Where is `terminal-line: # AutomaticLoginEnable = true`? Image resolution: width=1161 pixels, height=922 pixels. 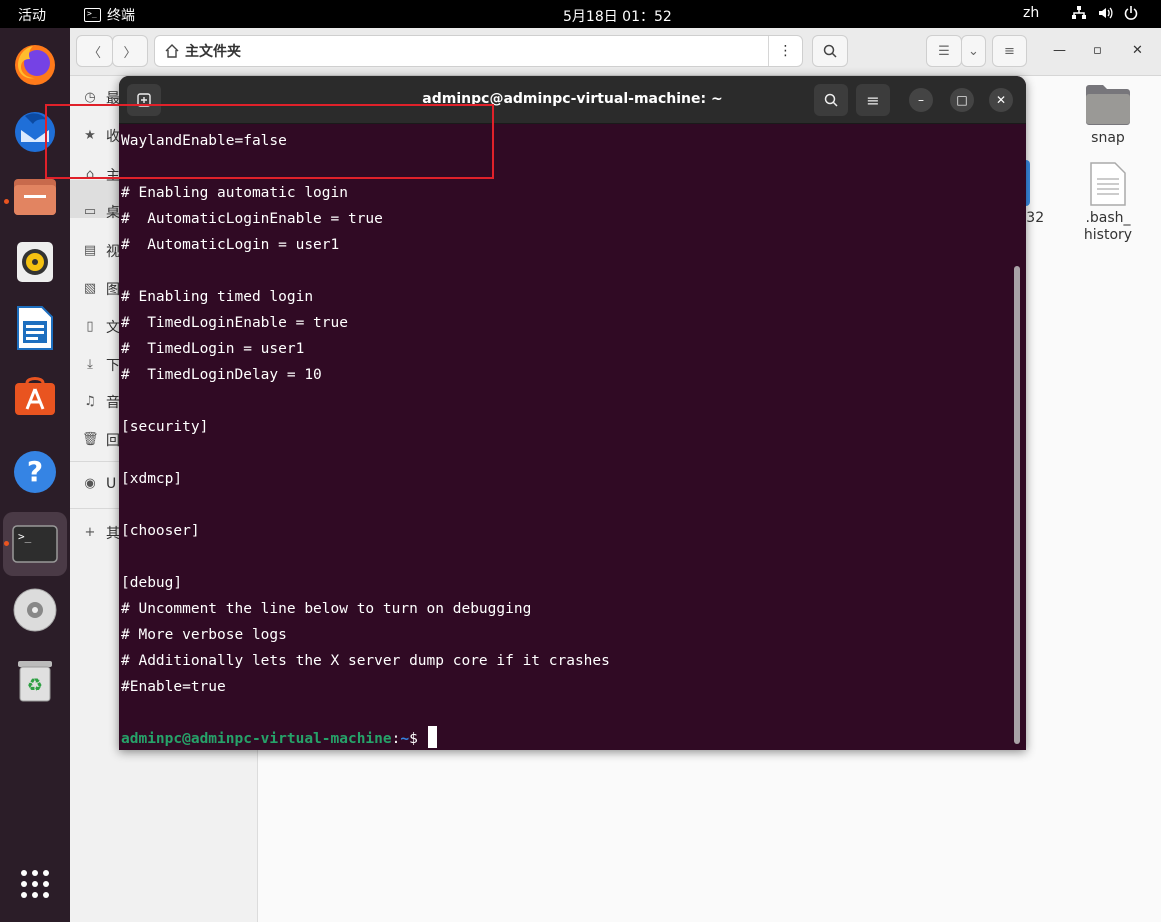 terminal-line: # AutomaticLoginEnable = true is located at coordinates (252, 219).